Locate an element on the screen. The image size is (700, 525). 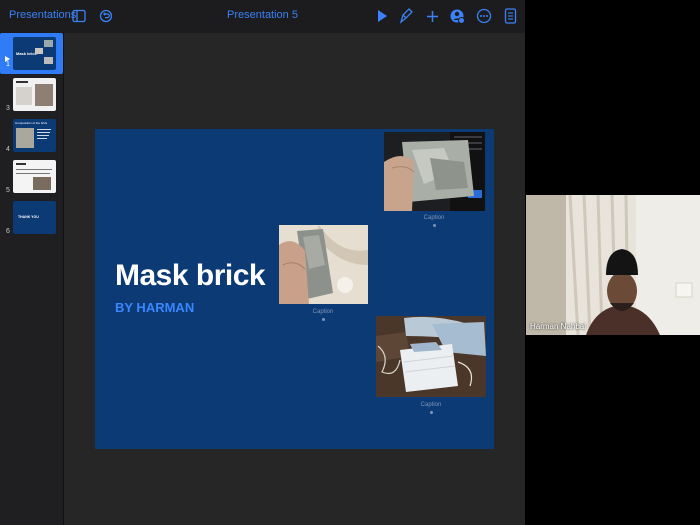
video-call-tile: Harman Nahbal is located at coordinates (613, 265).